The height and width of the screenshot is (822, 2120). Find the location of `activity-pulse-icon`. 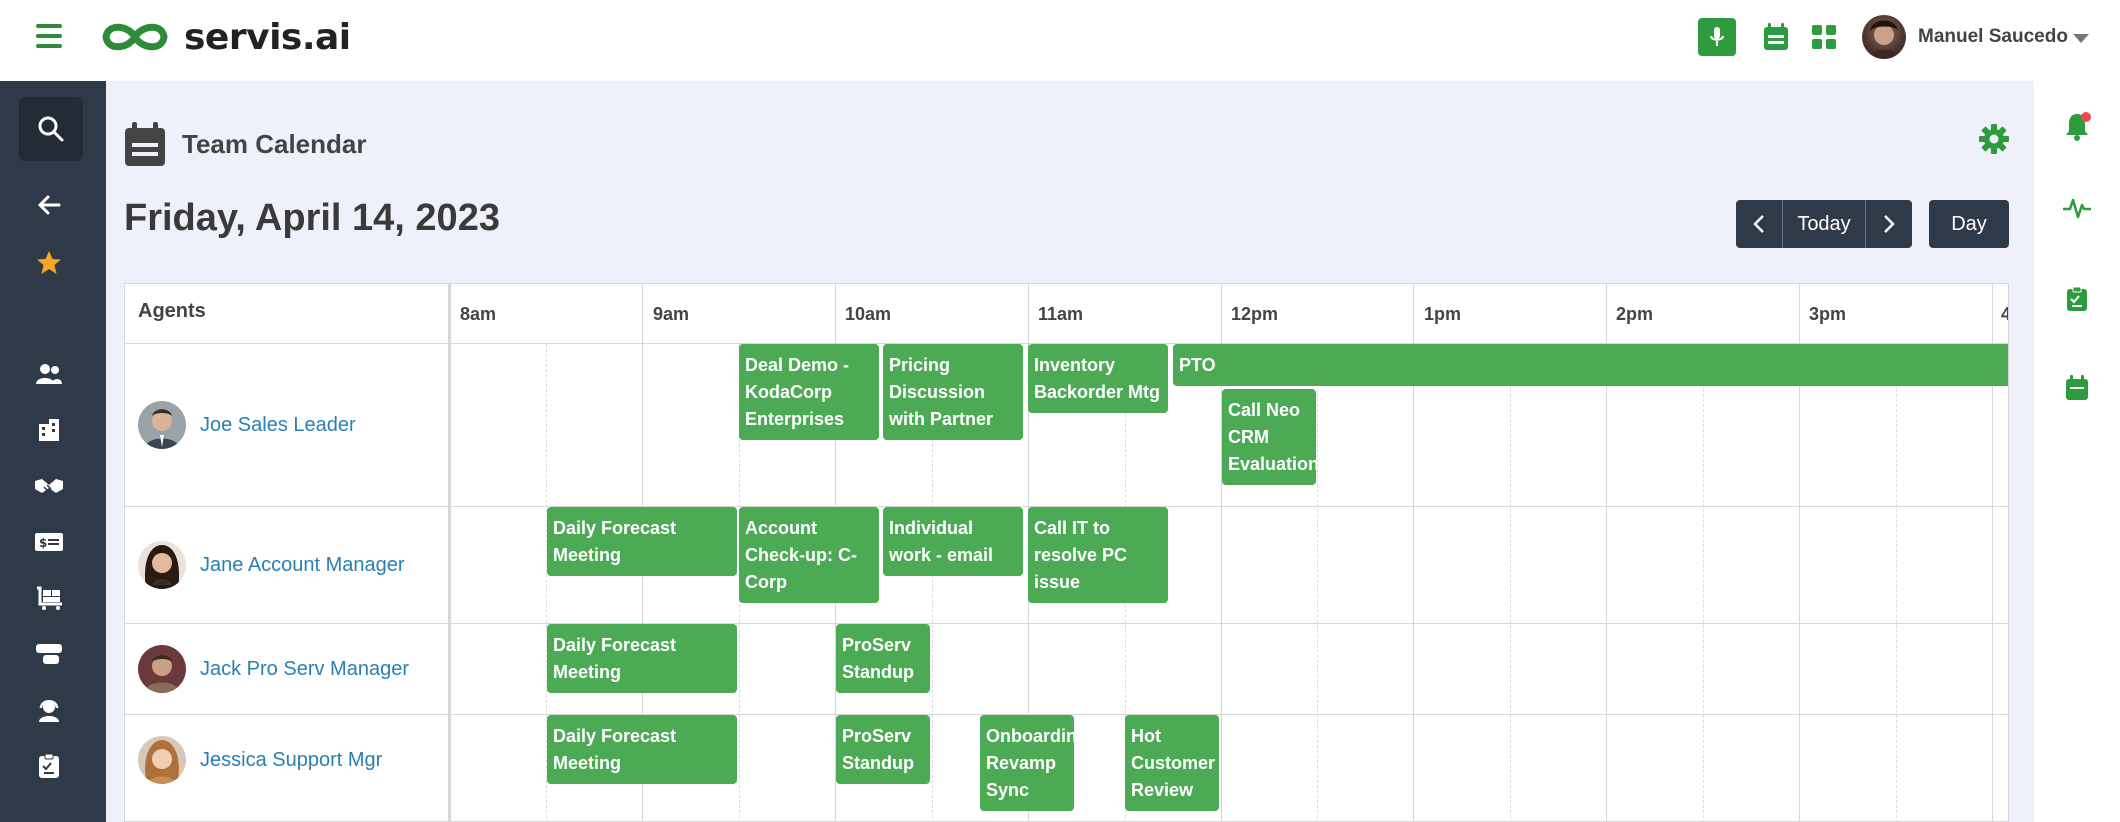

activity-pulse-icon is located at coordinates (2077, 208).